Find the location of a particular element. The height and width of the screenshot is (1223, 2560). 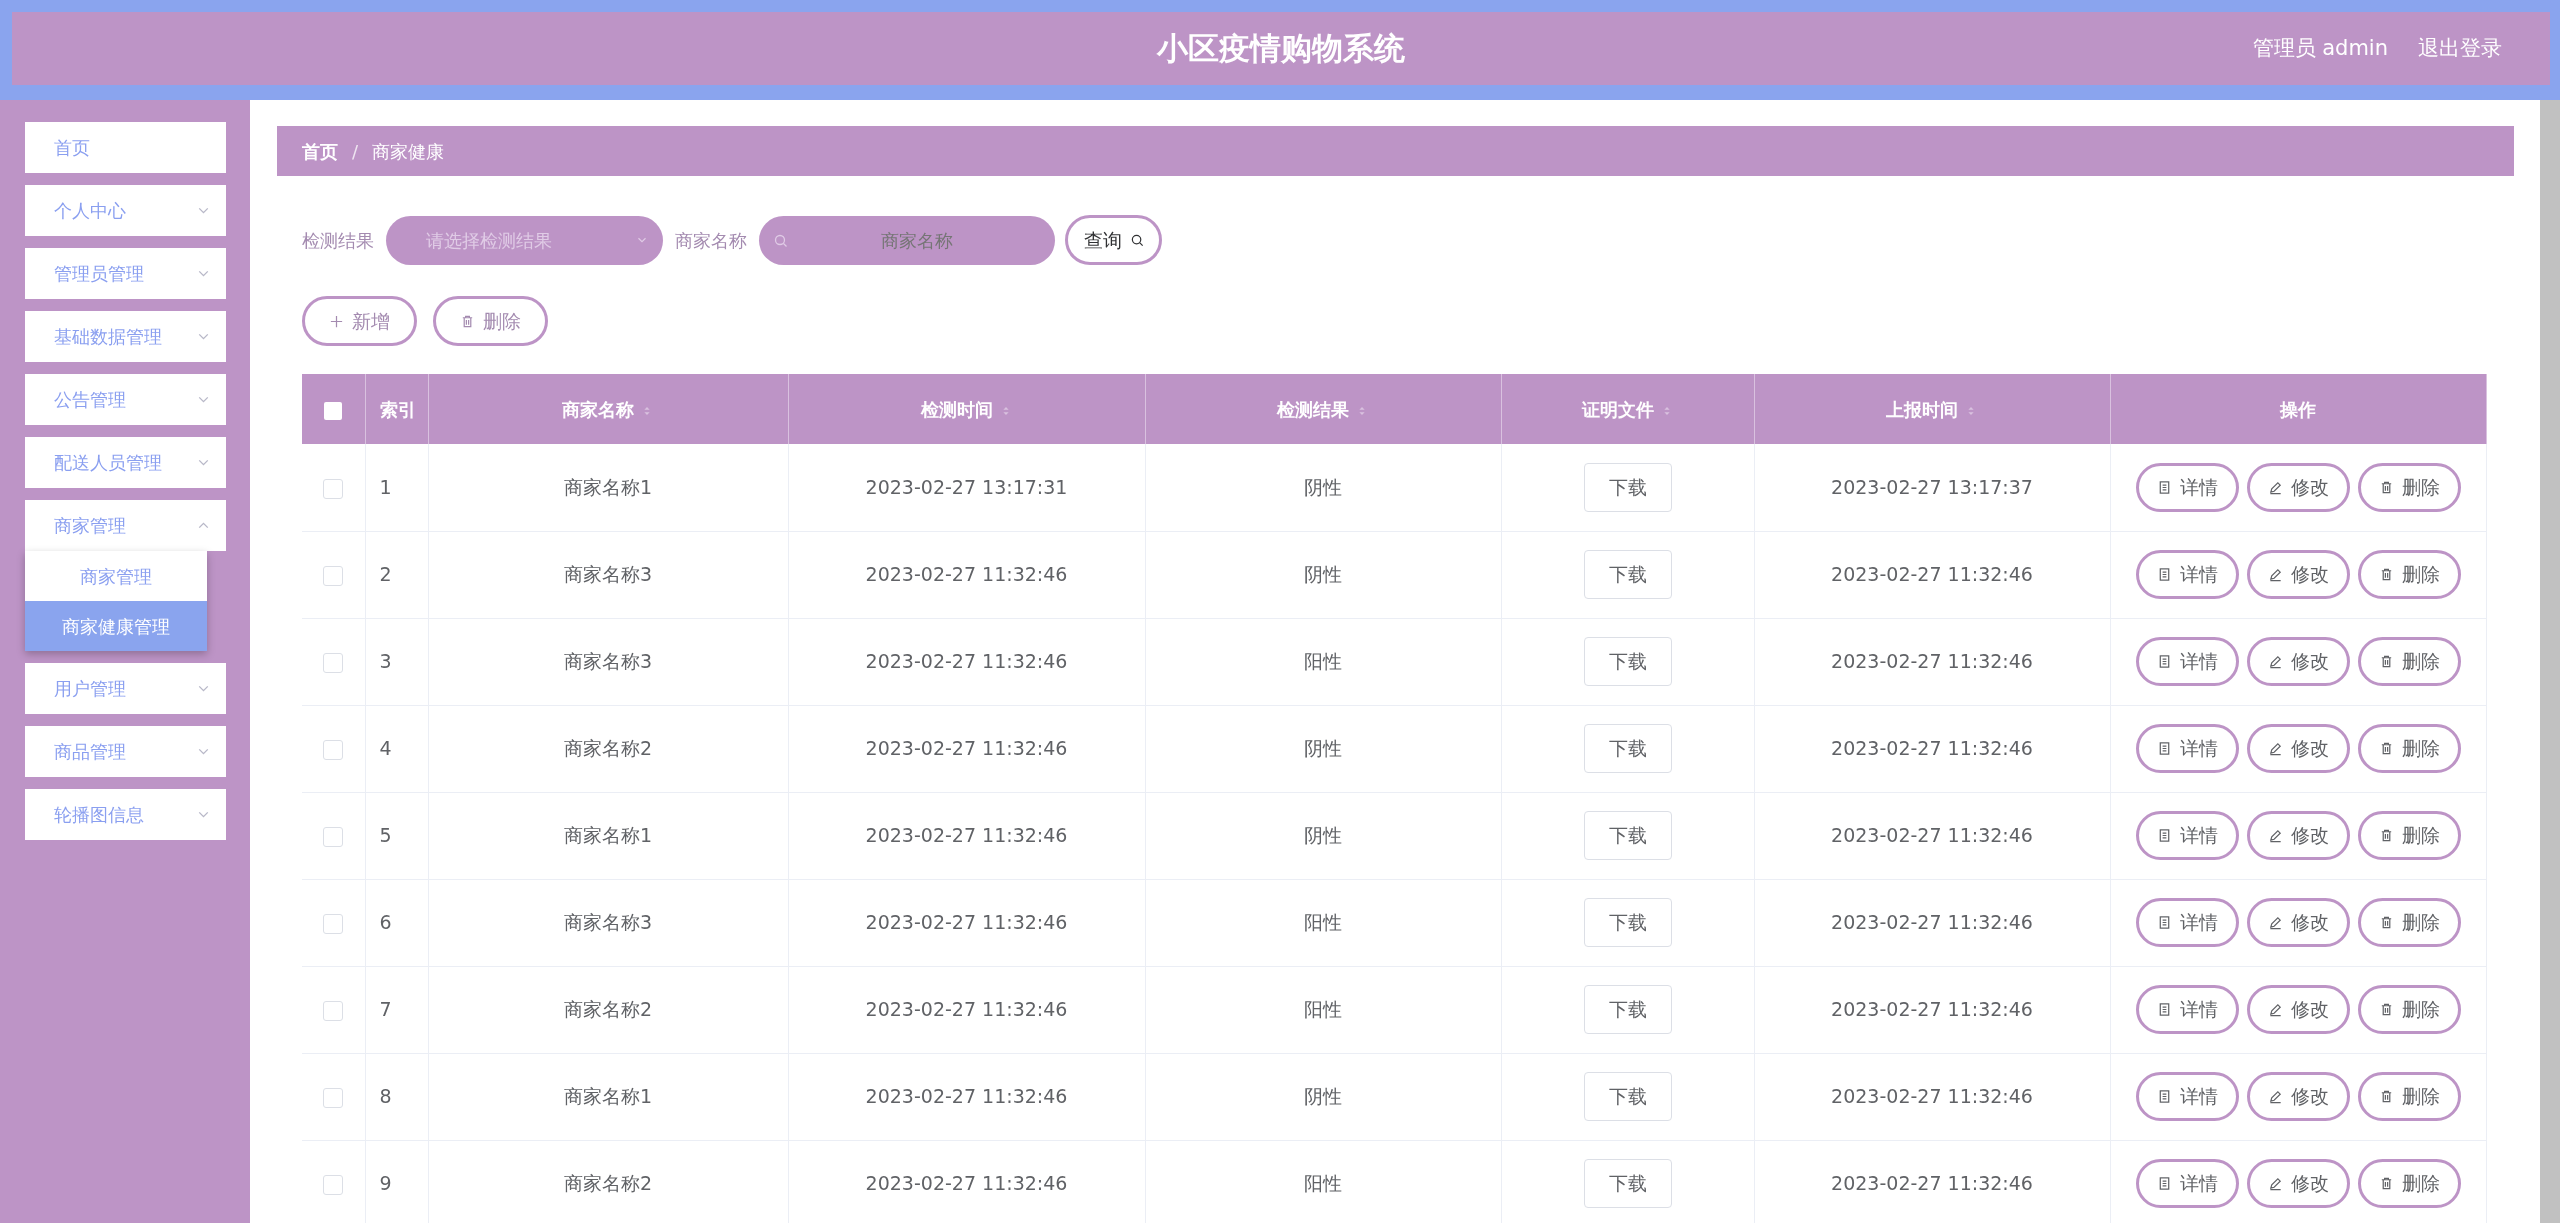

table-cell: 1 is located at coordinates (385, 487).